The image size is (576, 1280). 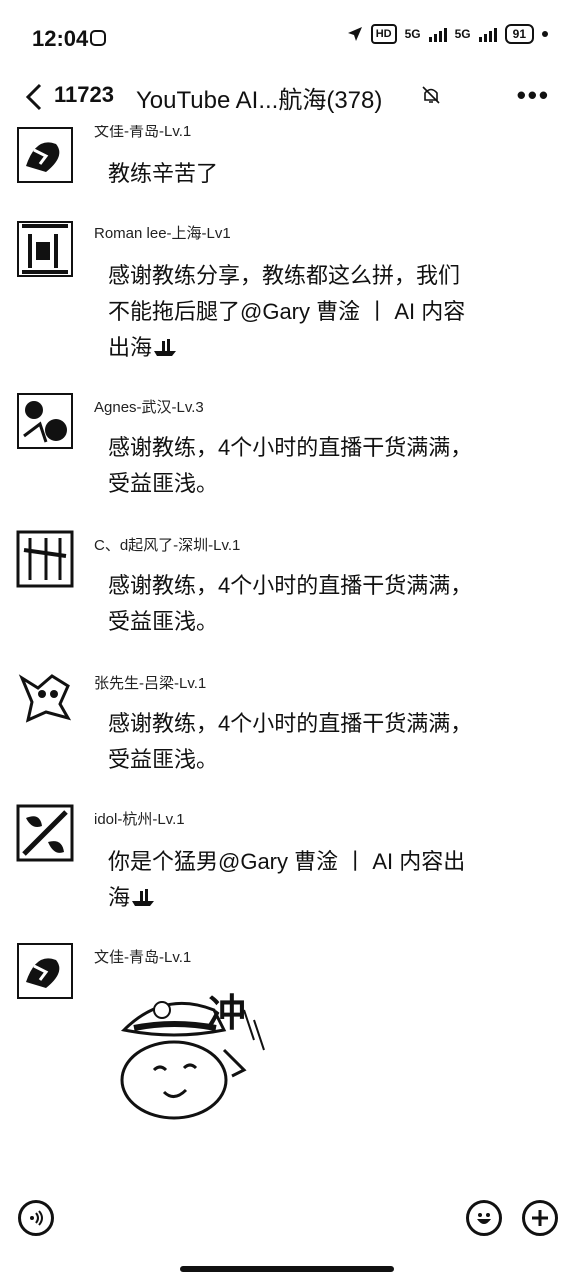 What do you see at coordinates (139, 819) in the screenshot?
I see `sender-name: idol-杭州-Lv.1` at bounding box center [139, 819].